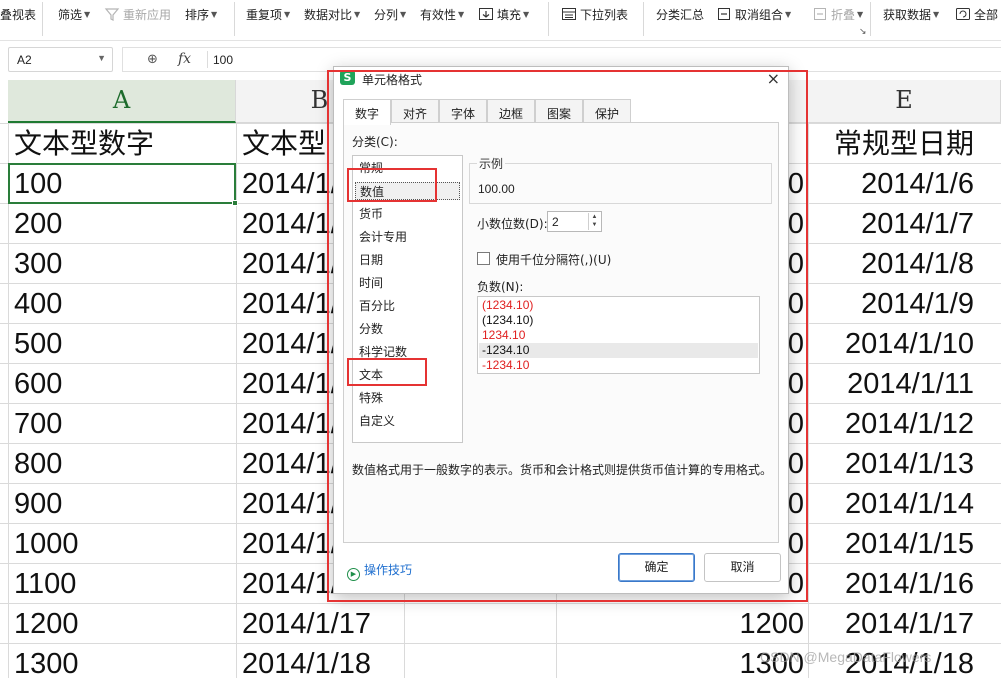 The image size is (1001, 678). I want to click on get-data-button: 获取数据 ▼, so click(911, 14).